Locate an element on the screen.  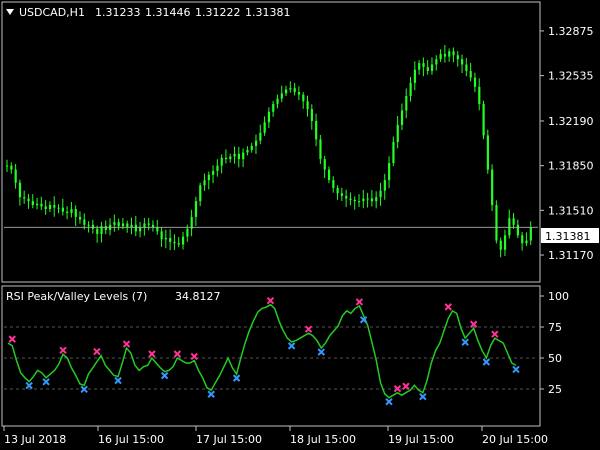
rsi-tick-label: 25 is located at coordinates (555, 389).